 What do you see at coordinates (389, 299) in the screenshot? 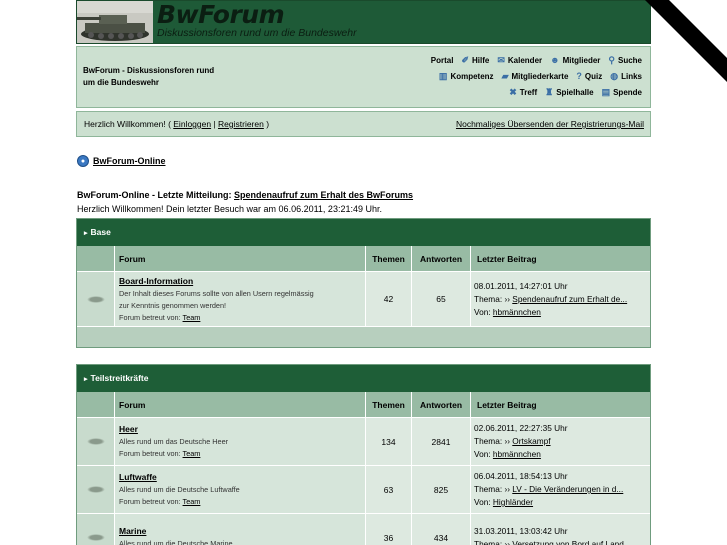
I see `topic-count: 42` at bounding box center [389, 299].